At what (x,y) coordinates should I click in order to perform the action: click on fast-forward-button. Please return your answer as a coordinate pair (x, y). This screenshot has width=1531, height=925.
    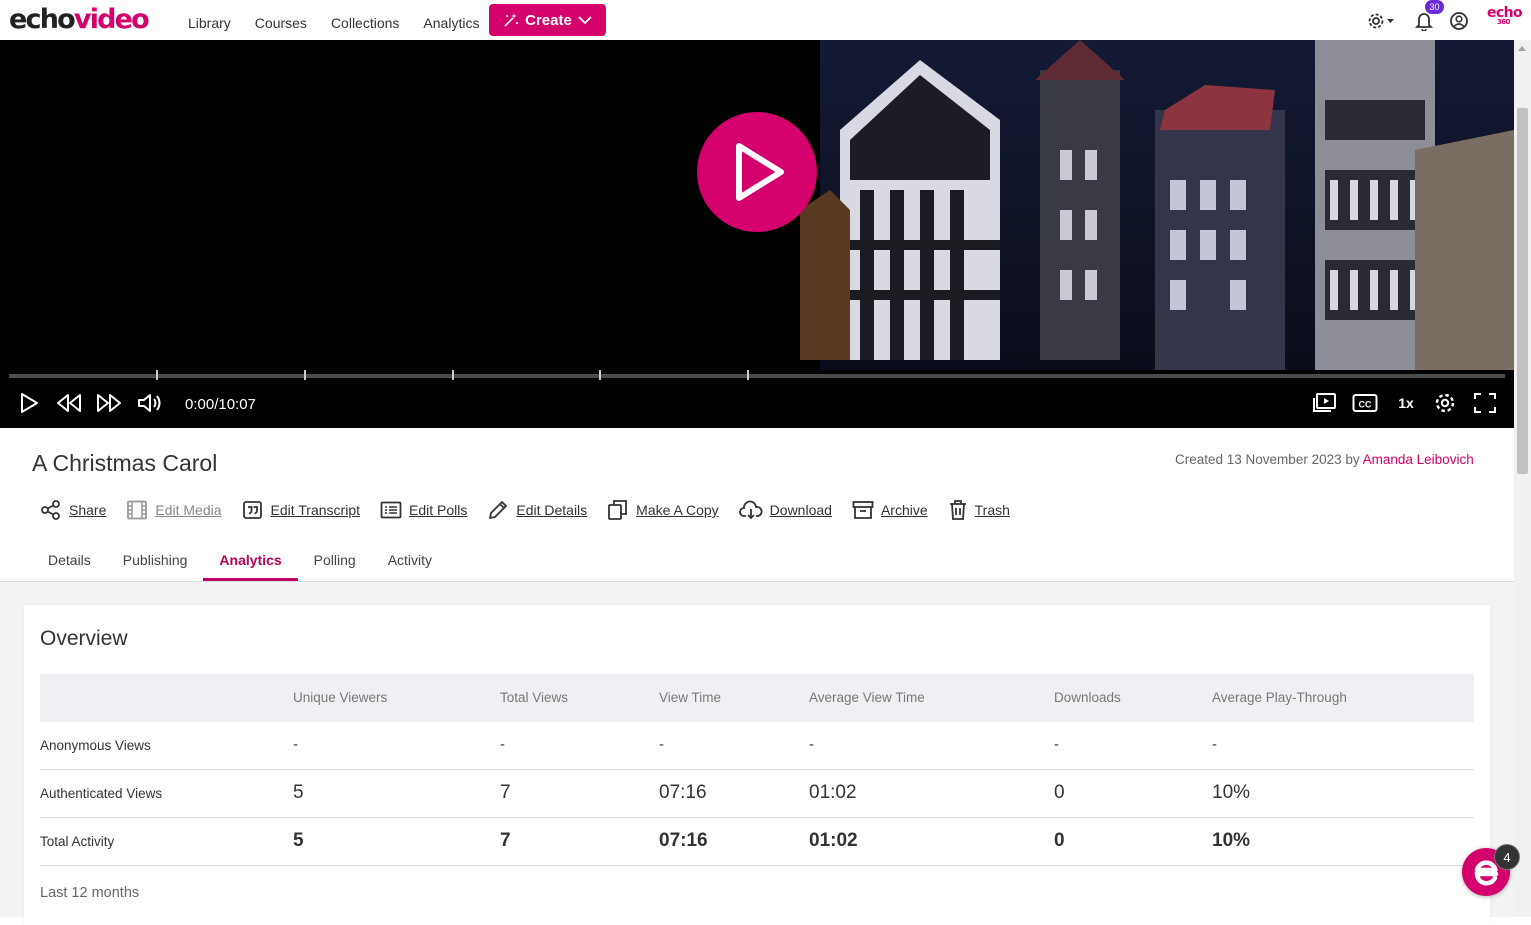
    Looking at the image, I should click on (109, 403).